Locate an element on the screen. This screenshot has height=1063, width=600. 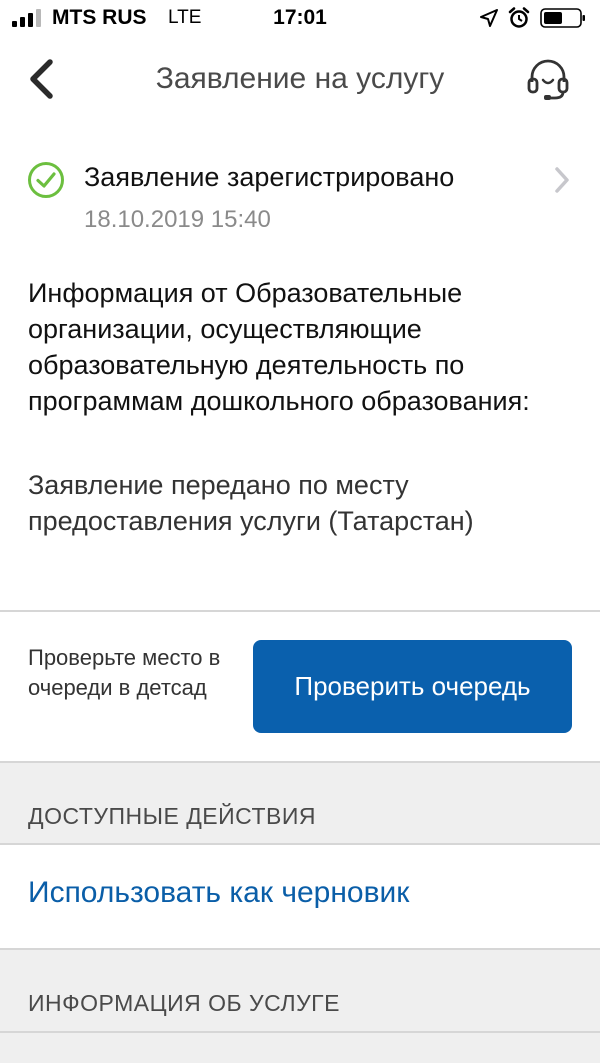
battery-icon is located at coordinates (562, 18).